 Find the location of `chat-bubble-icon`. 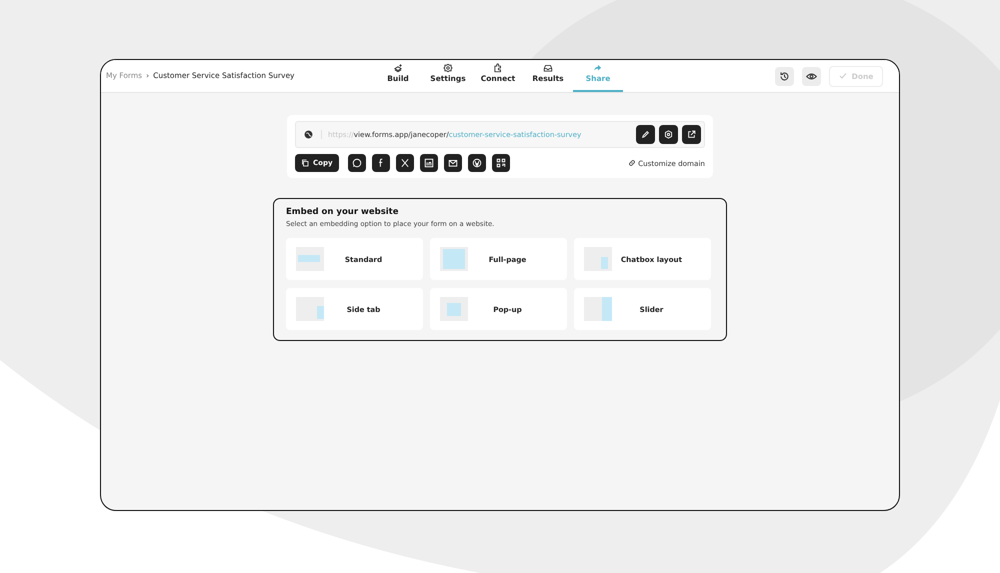

chat-bubble-icon is located at coordinates (357, 163).